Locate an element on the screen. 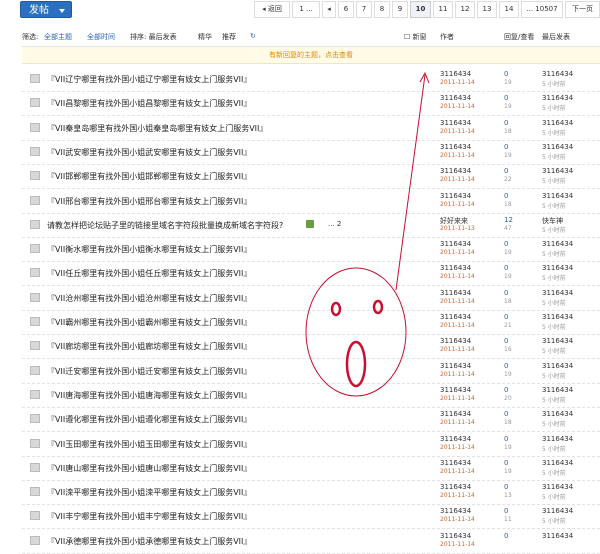 Image resolution: width=600 pixels, height=554 pixels. annotation-right-eye is located at coordinates (378, 307).